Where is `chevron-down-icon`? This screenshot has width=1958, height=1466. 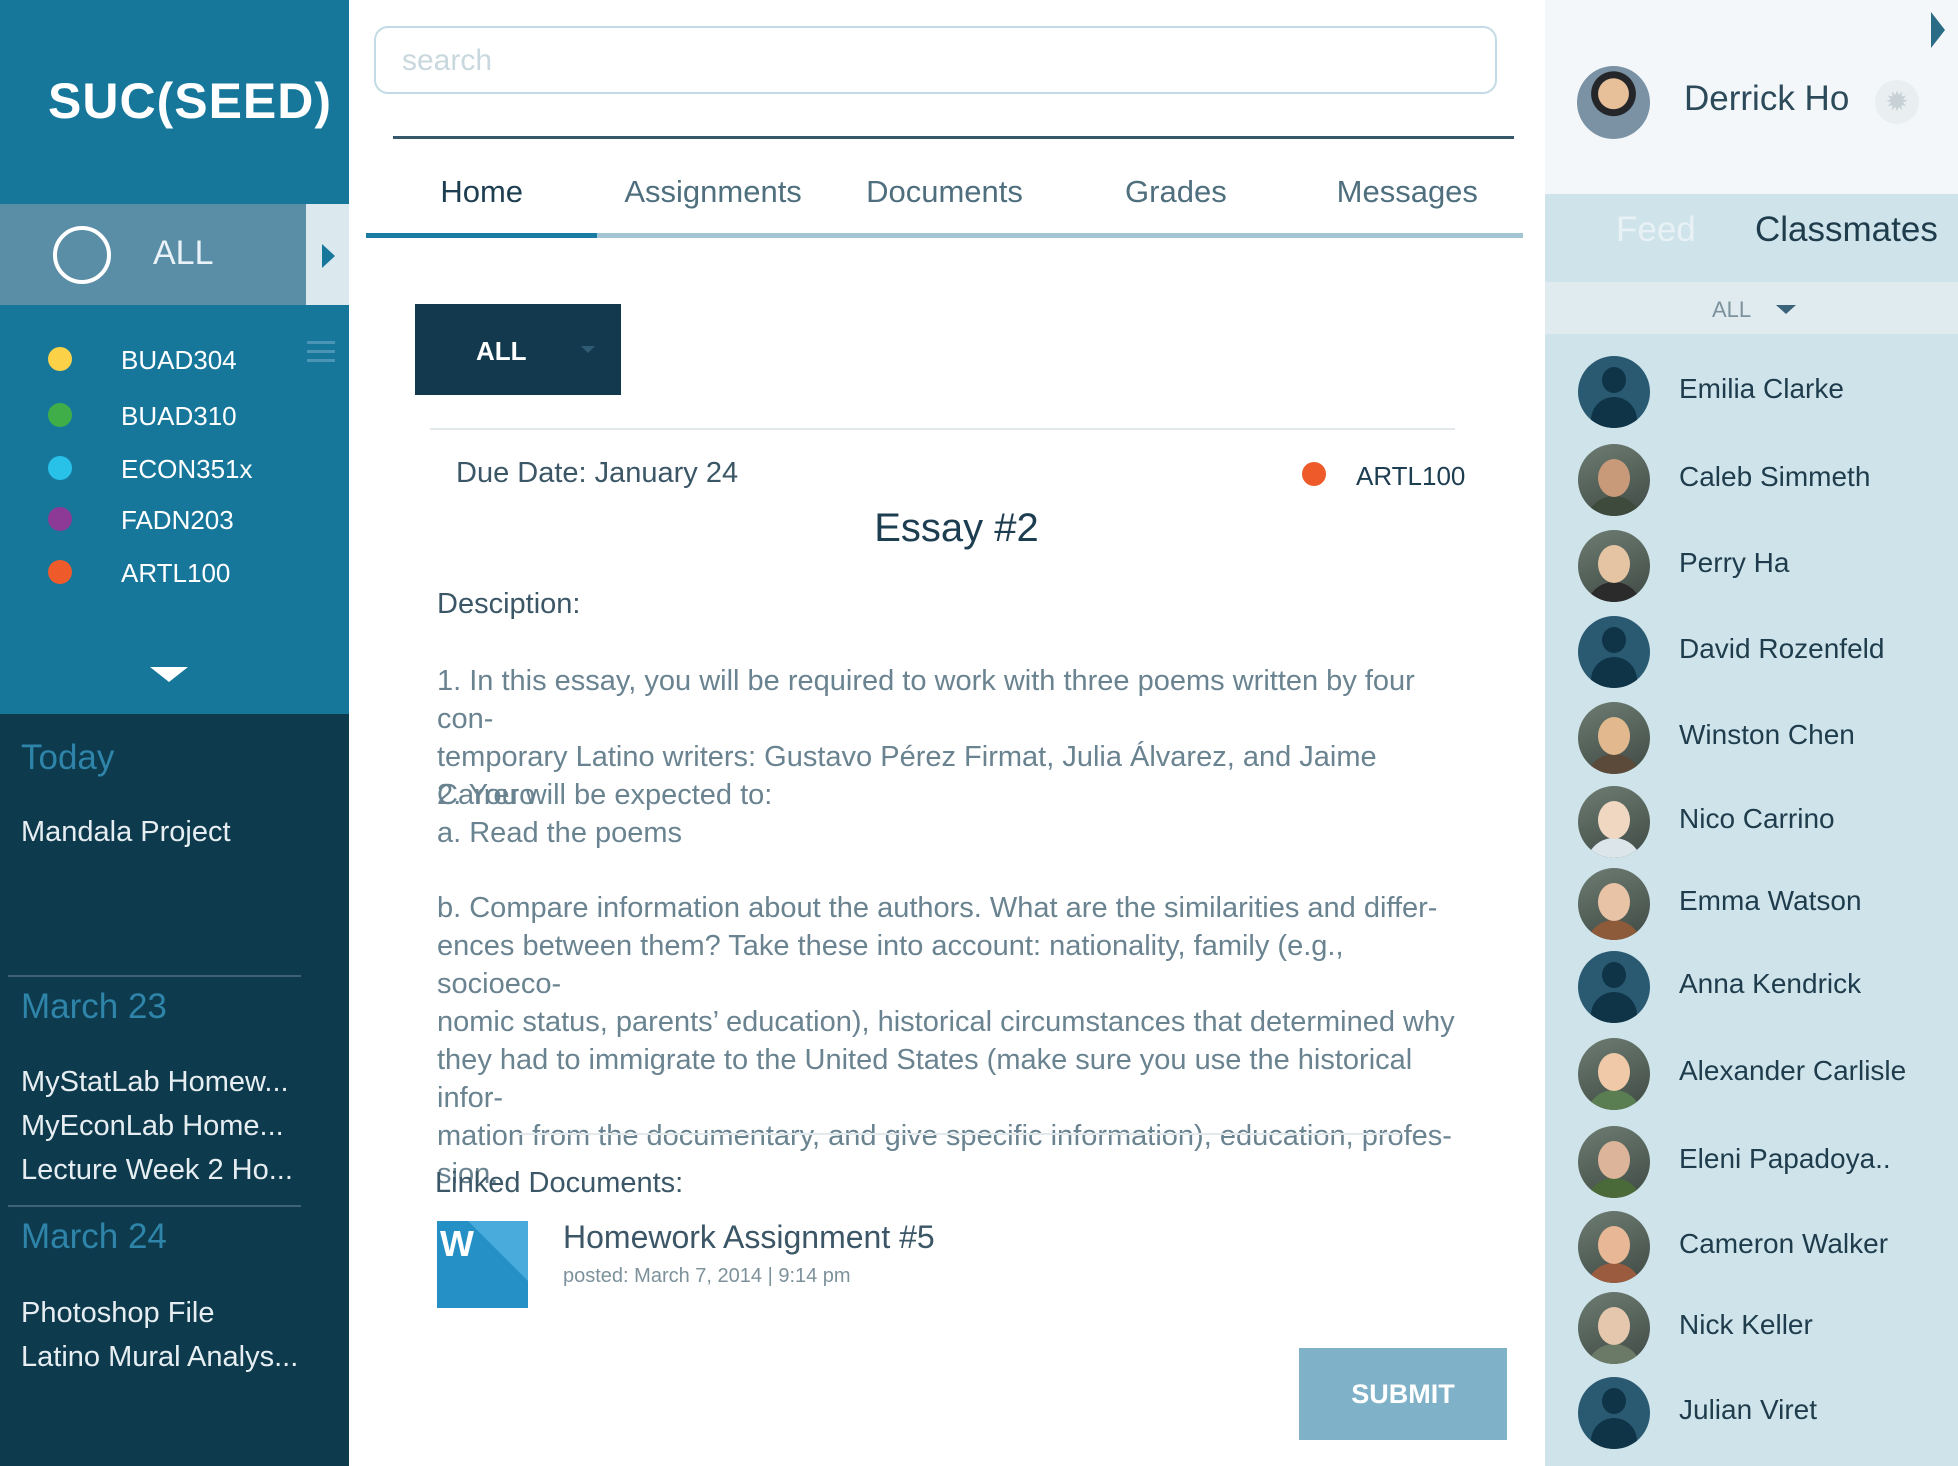
chevron-down-icon is located at coordinates (169, 674).